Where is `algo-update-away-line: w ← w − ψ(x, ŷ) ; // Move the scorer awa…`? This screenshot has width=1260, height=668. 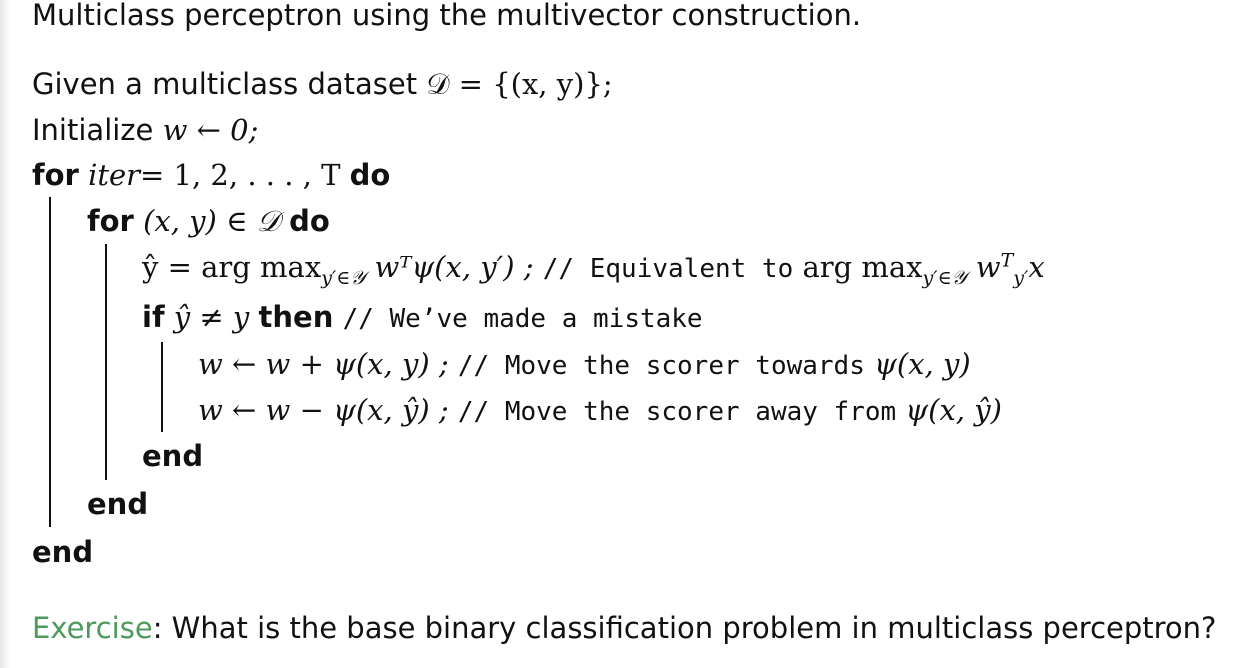 algo-update-away-line: w ← w − ψ(x, ŷ) ; // Move the scorer awa… is located at coordinates (600, 410).